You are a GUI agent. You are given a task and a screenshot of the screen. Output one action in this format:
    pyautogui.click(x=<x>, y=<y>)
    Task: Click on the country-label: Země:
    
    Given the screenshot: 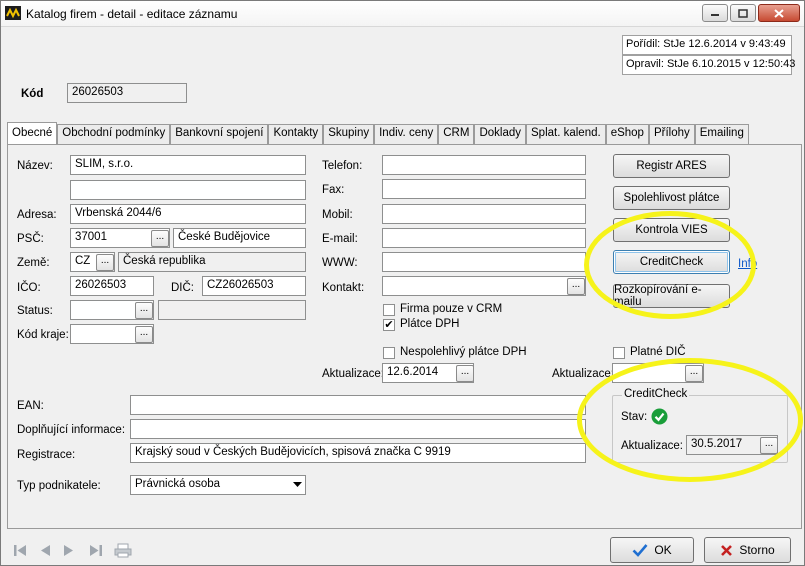 What is the action you would take?
    pyautogui.click(x=33, y=263)
    